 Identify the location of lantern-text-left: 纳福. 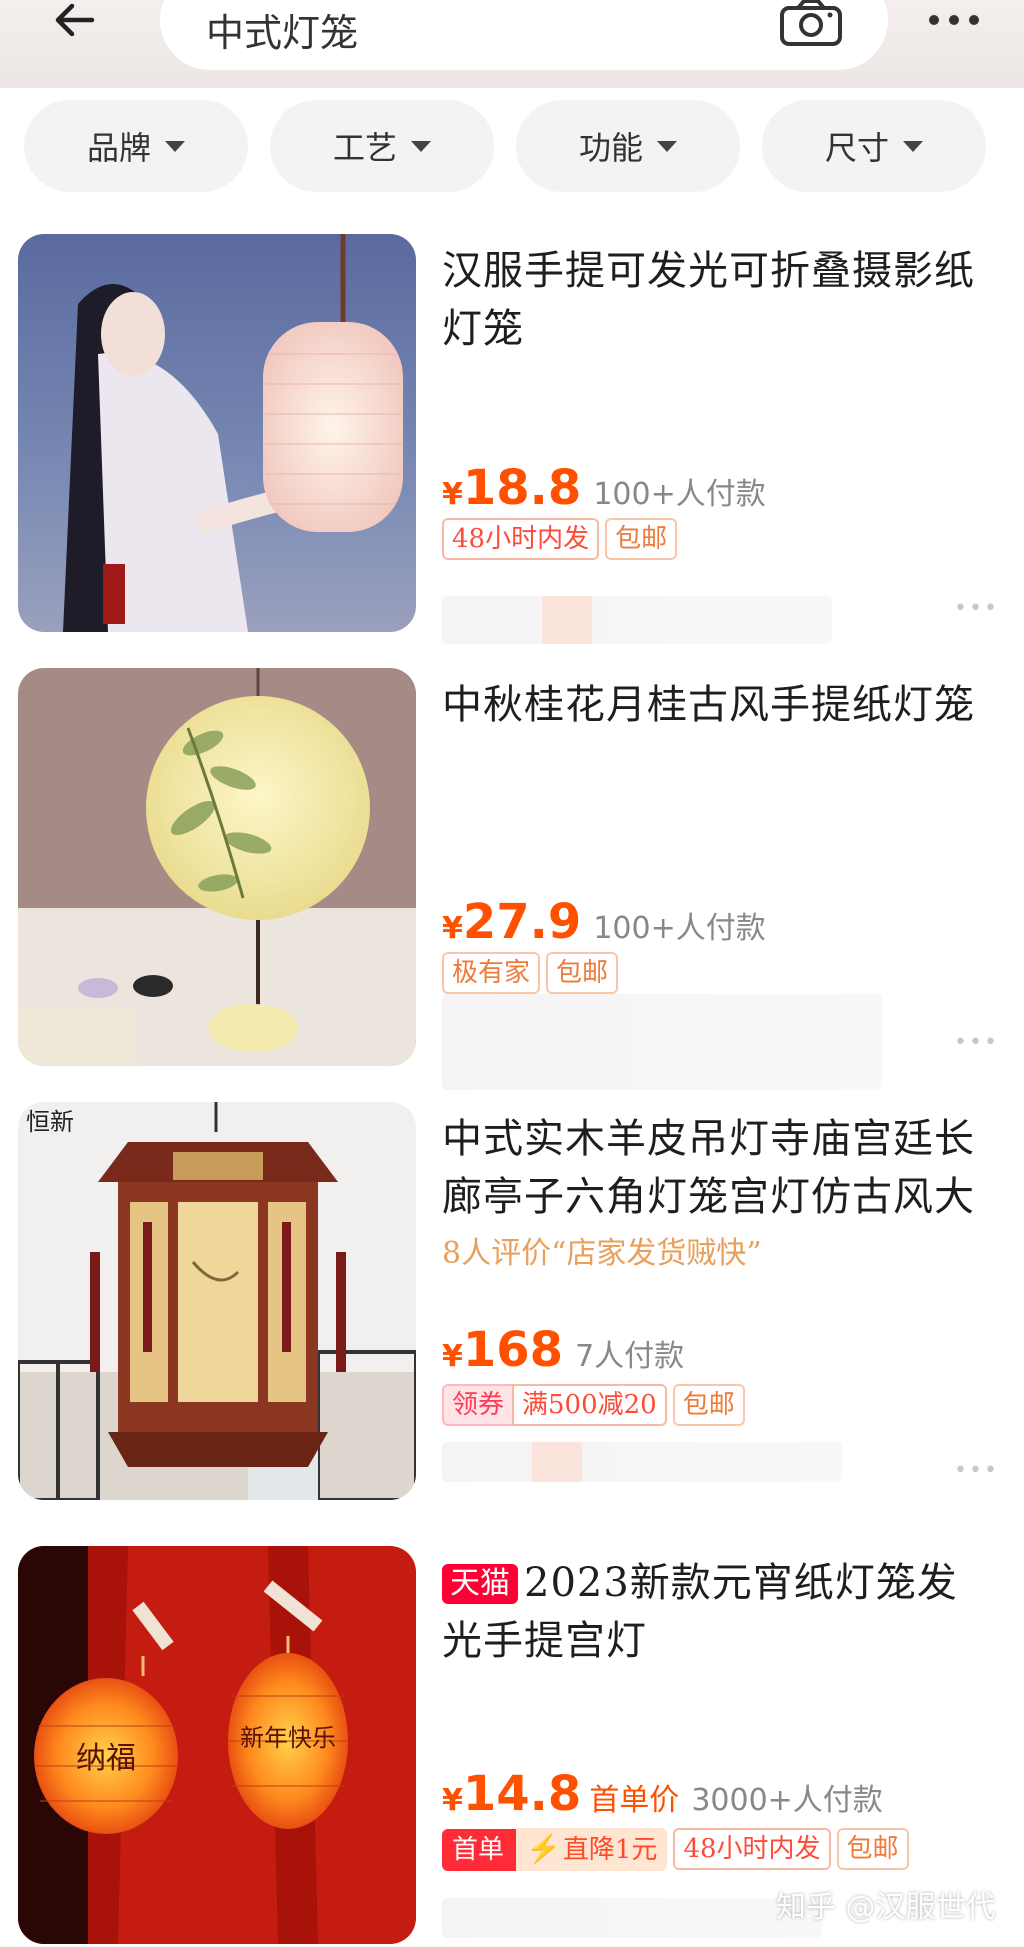
(106, 1758).